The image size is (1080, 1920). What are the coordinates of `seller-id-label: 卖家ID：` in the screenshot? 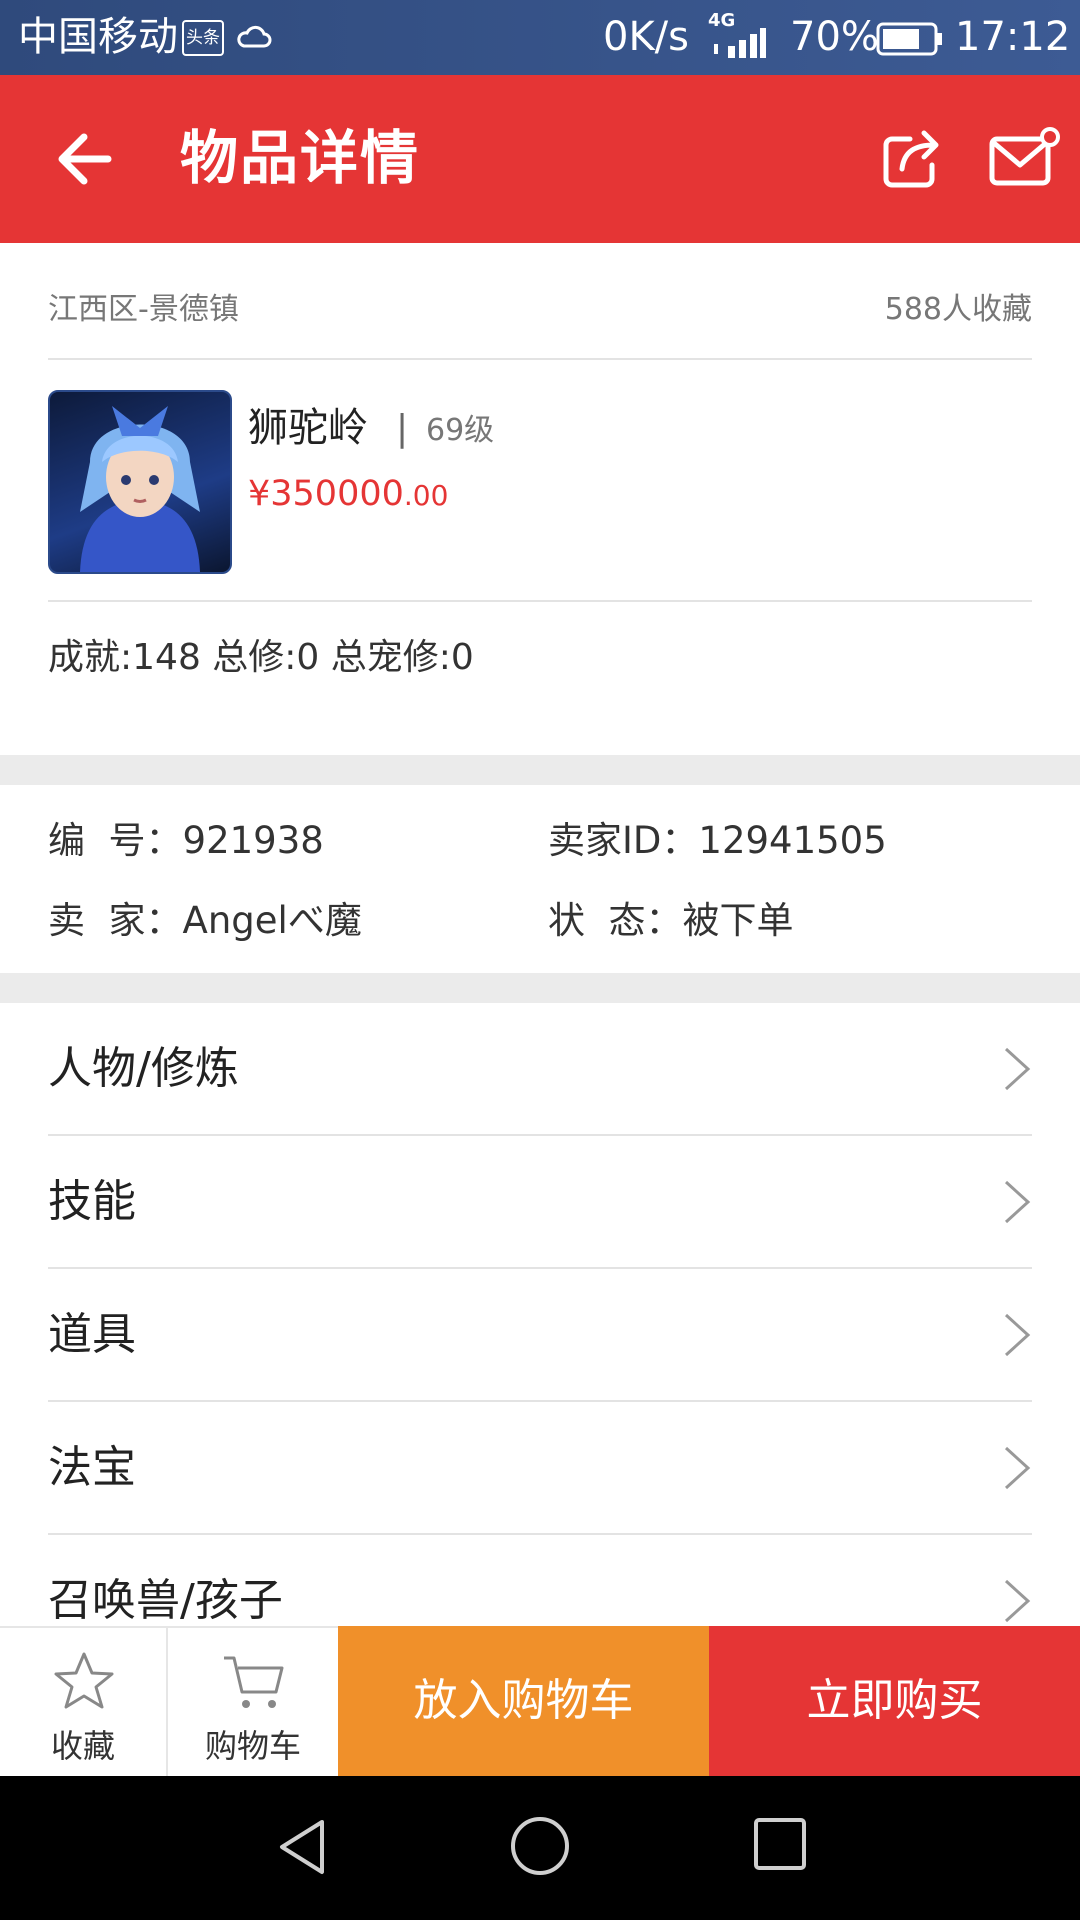 It's located at (623, 840).